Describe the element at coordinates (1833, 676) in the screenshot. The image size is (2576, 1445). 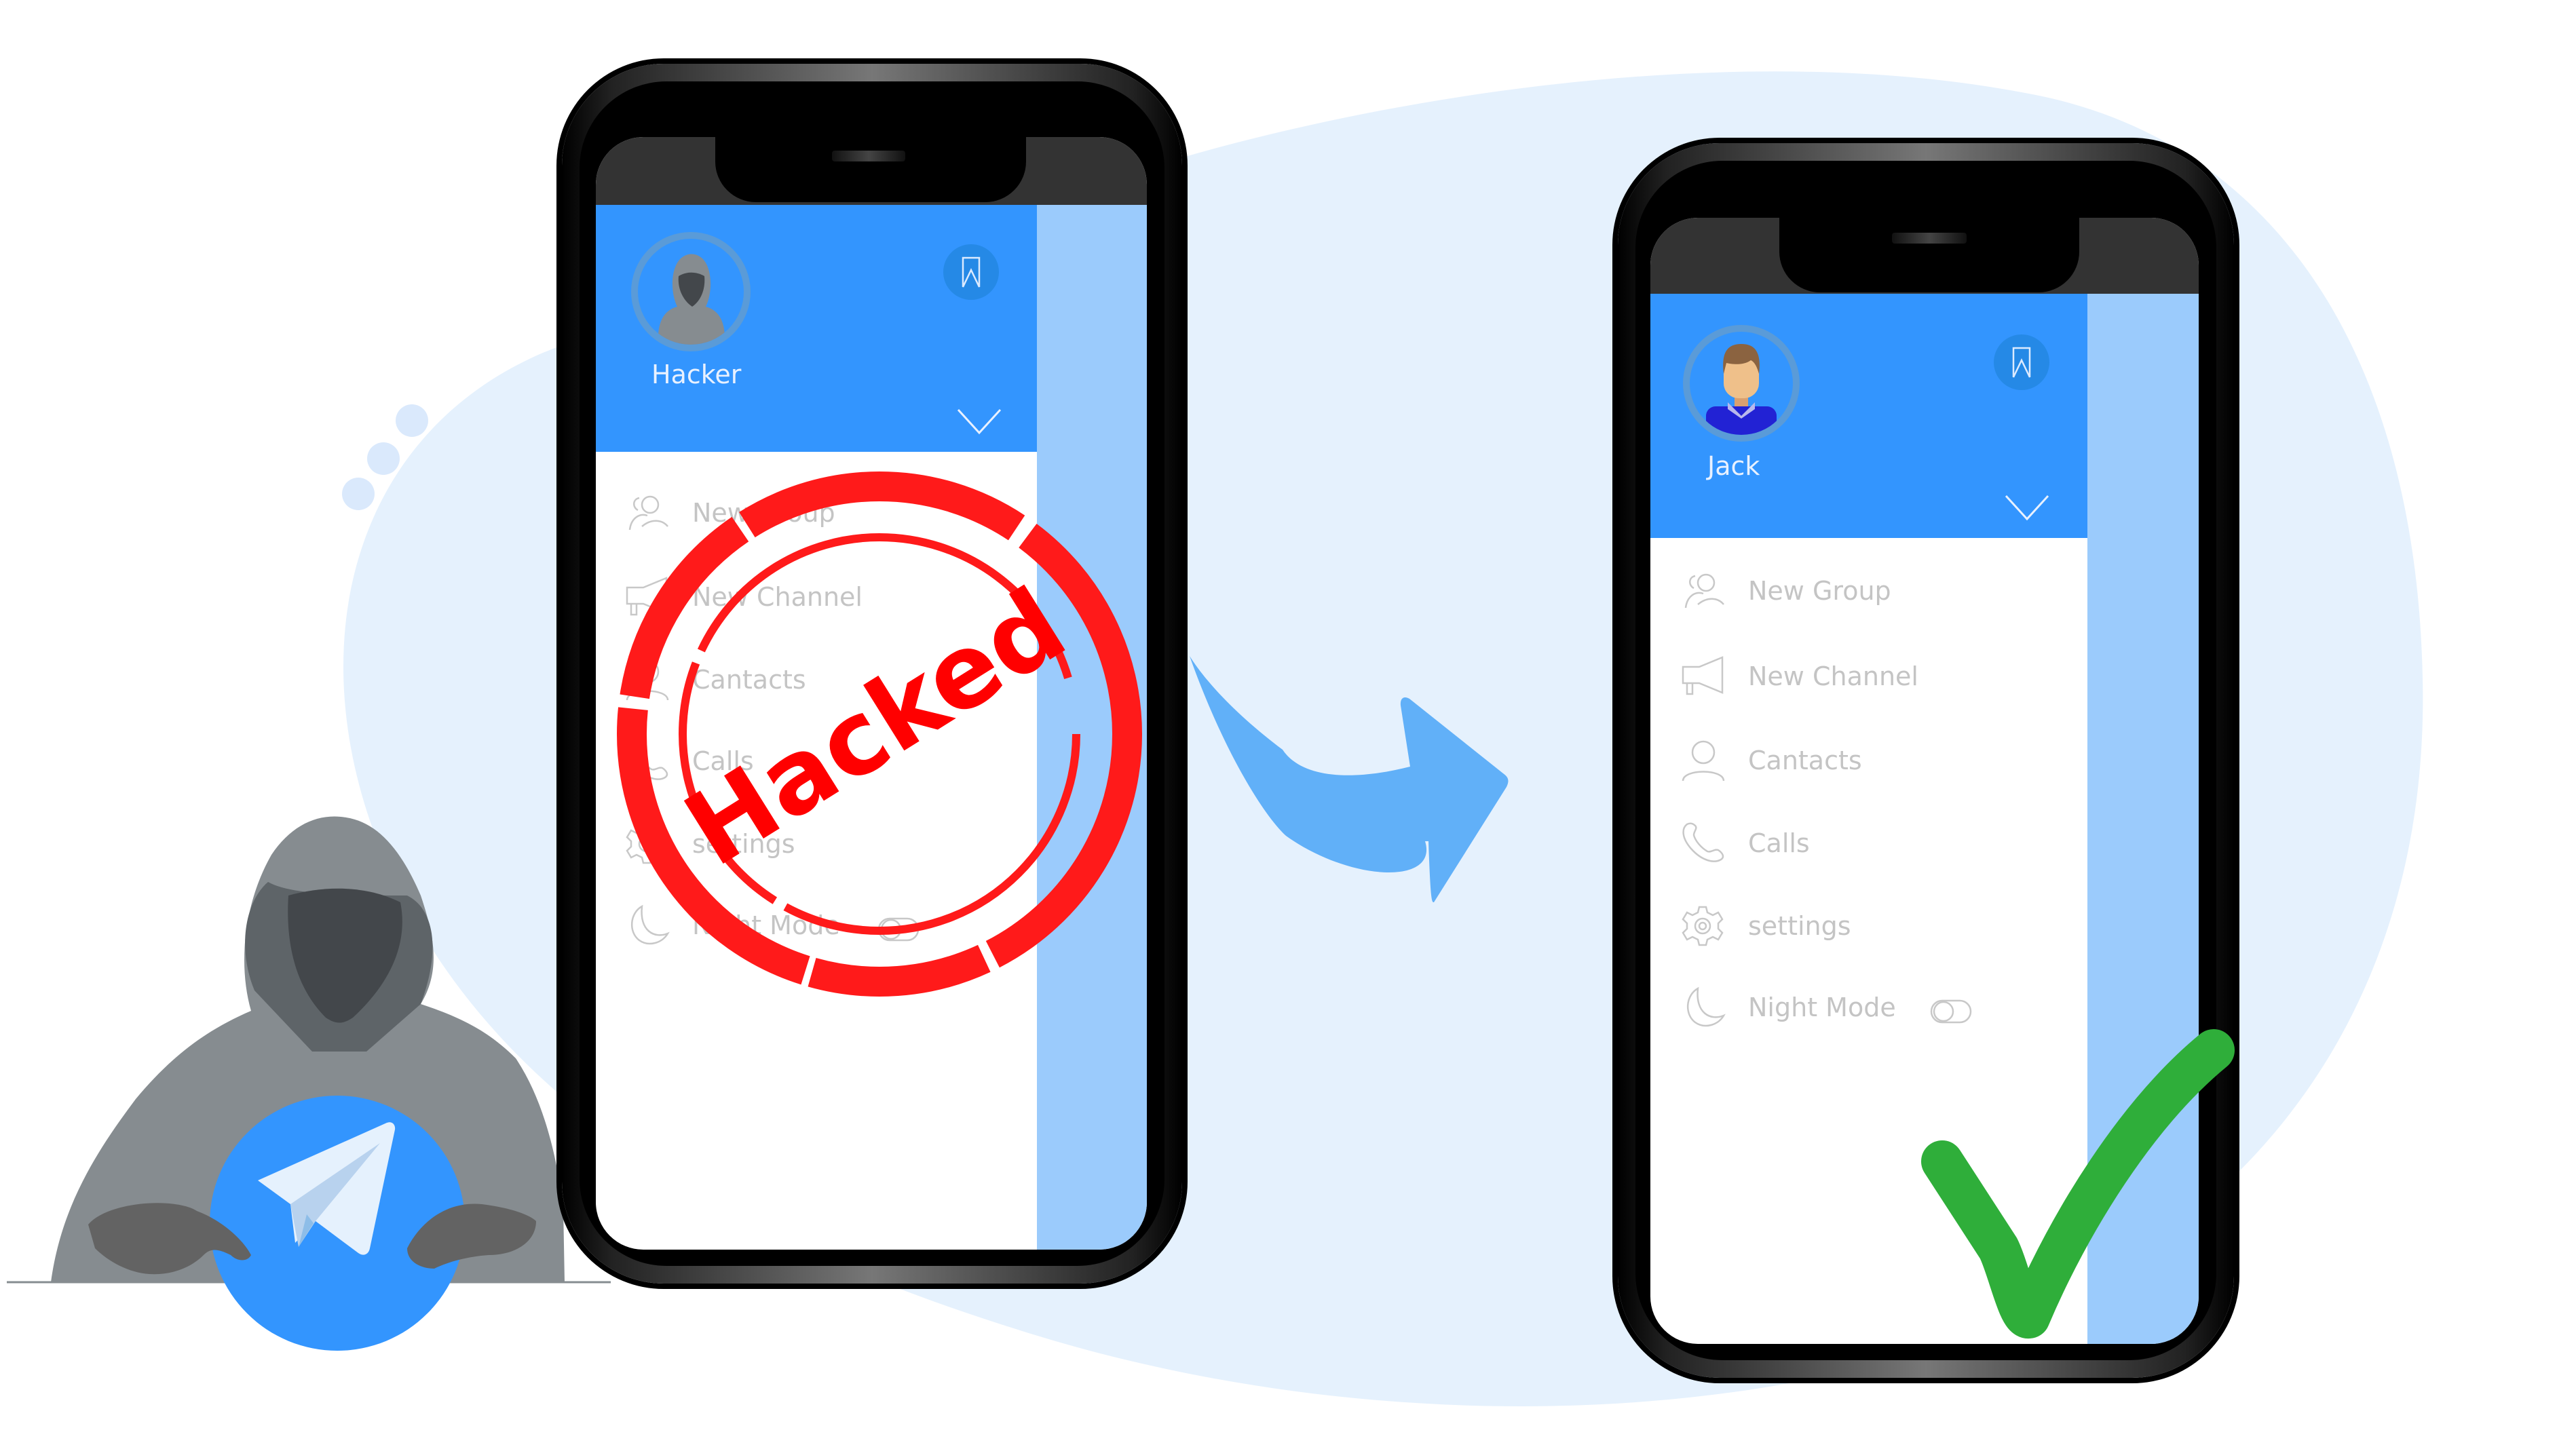
I see `menu-label: New Channel` at that location.